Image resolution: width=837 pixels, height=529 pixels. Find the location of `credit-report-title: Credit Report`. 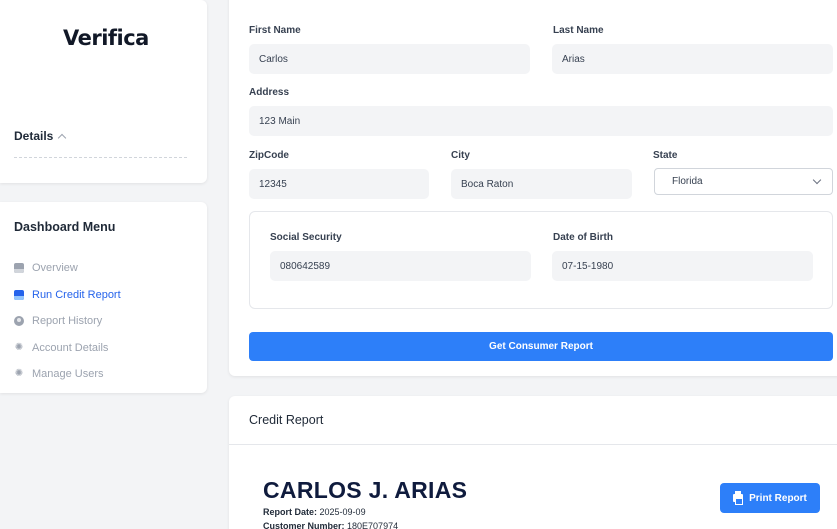

credit-report-title: Credit Report is located at coordinates (286, 420).